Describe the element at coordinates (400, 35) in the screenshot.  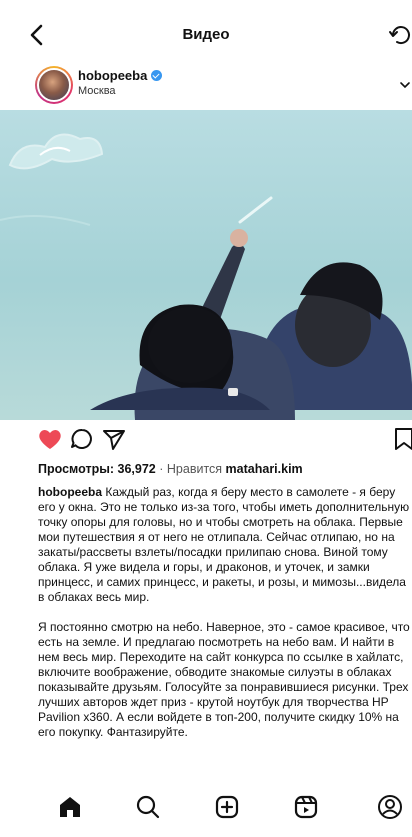
I see `refresh-icon` at that location.